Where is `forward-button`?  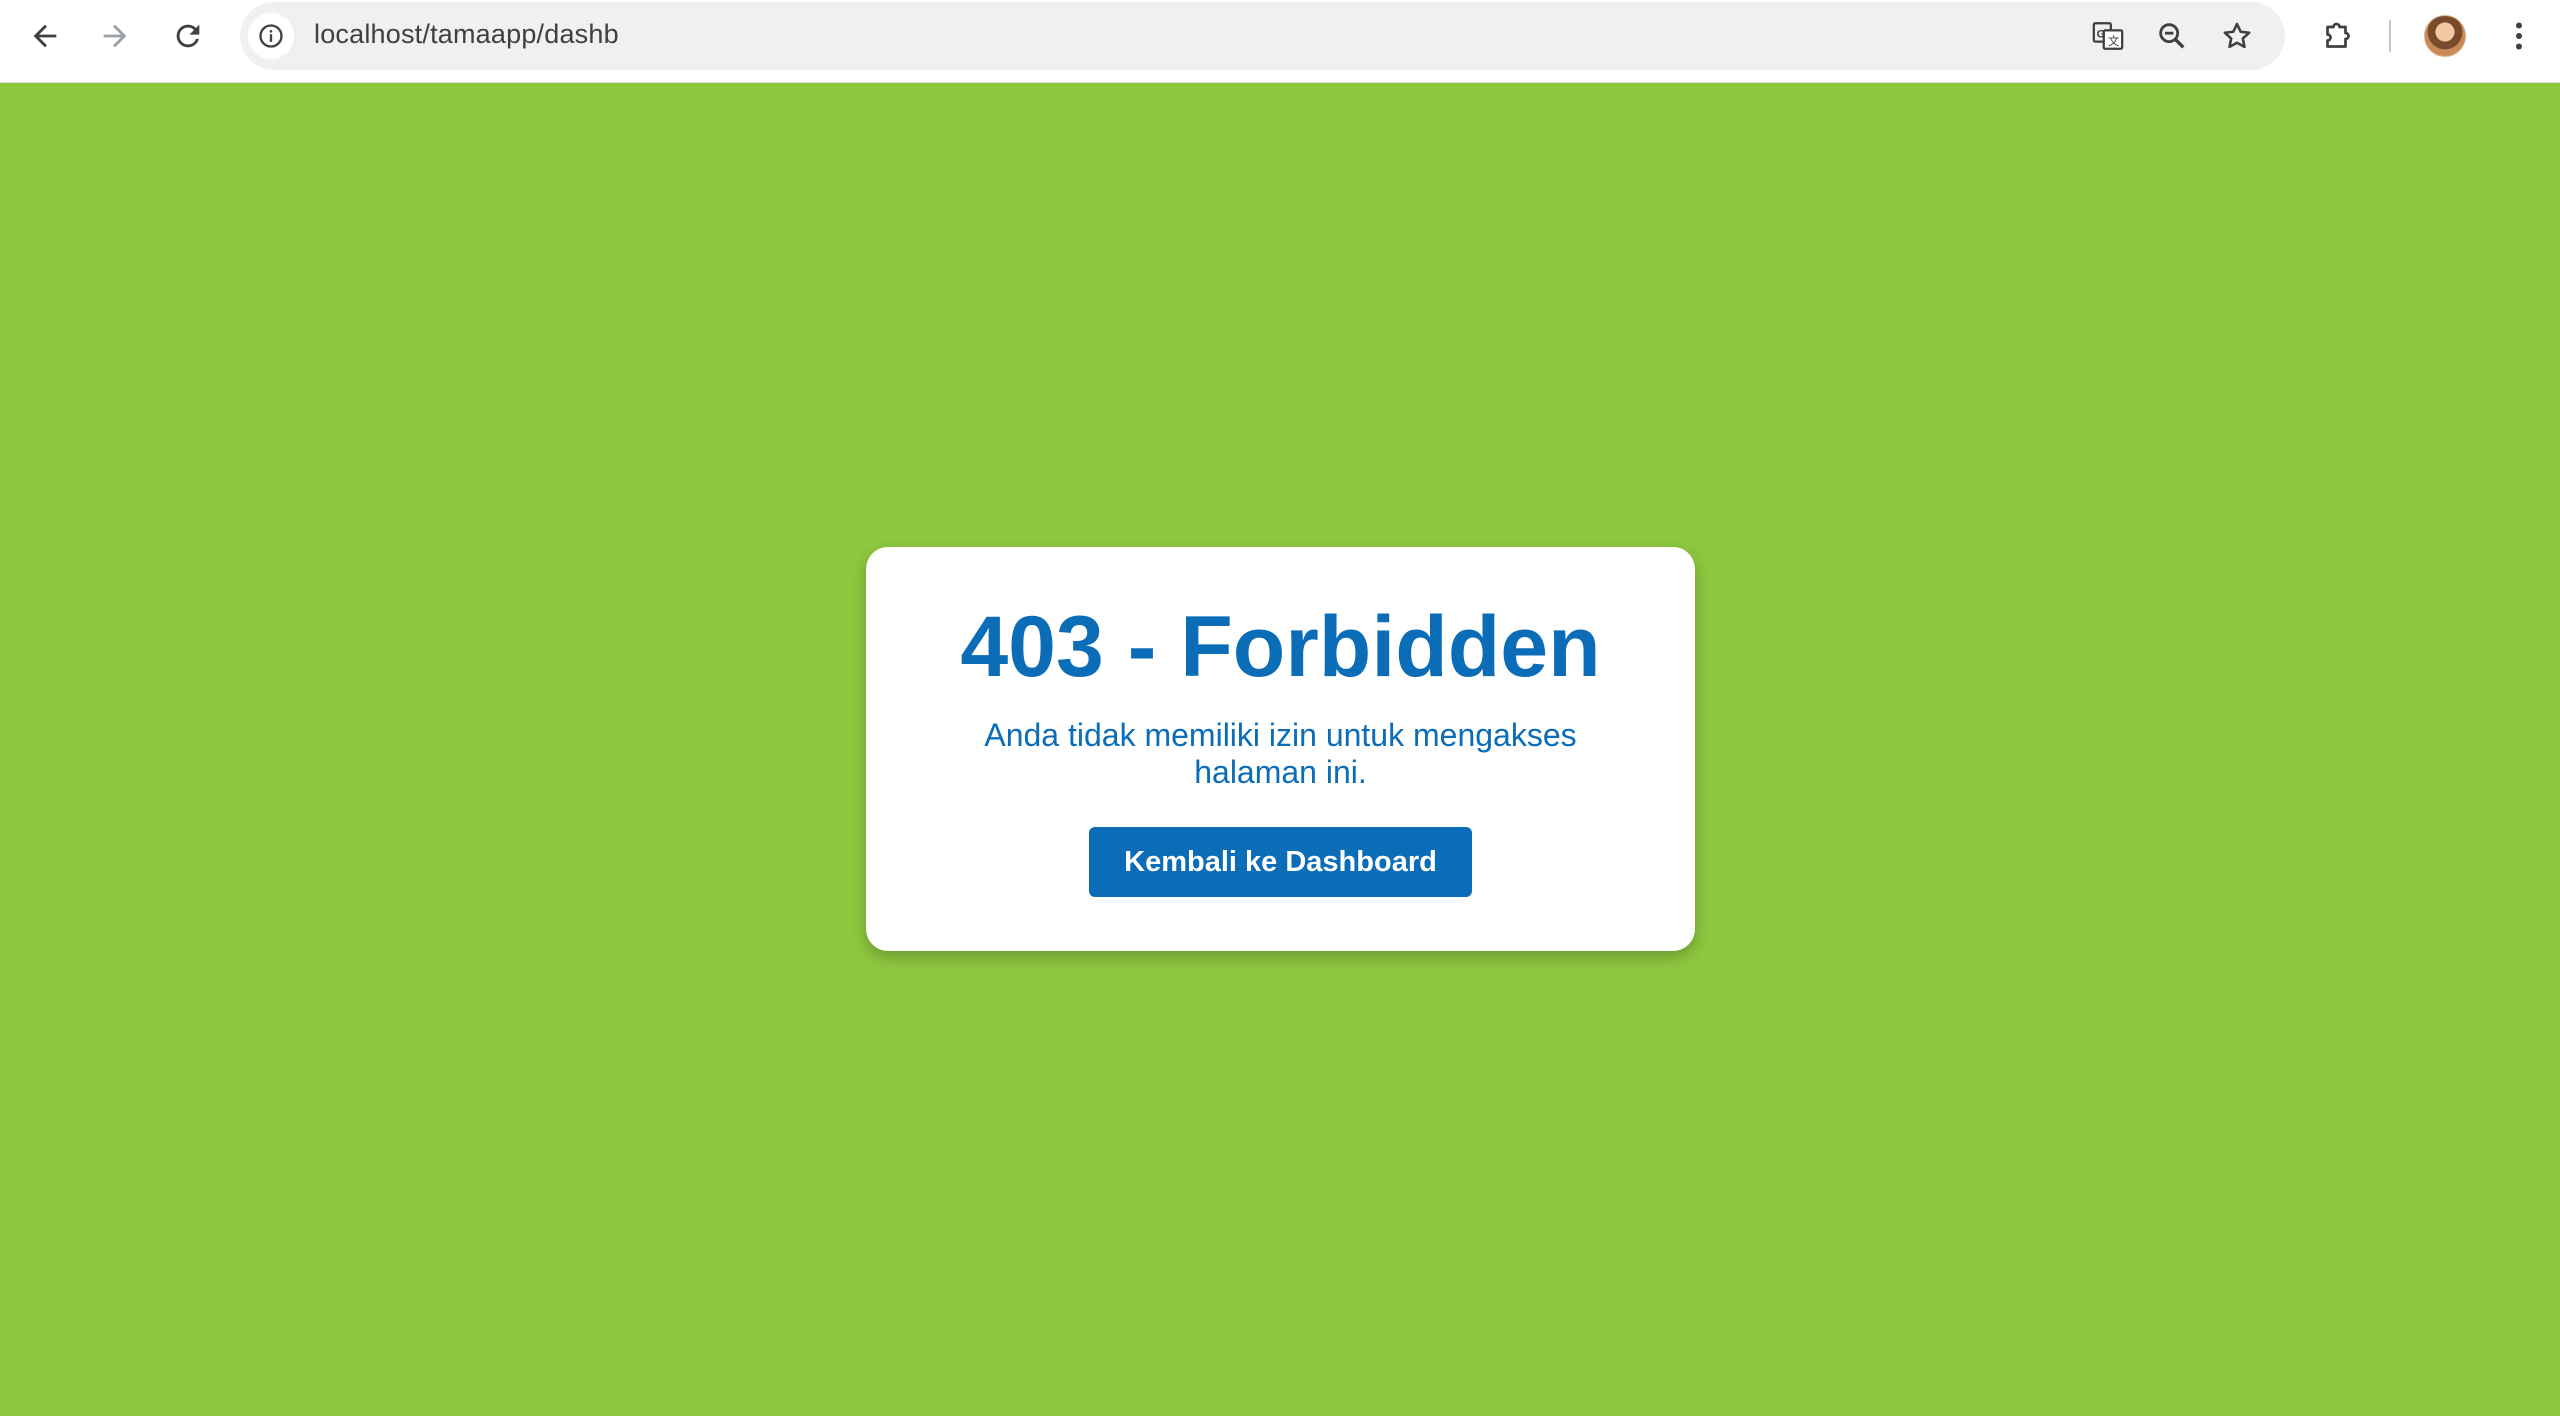
forward-button is located at coordinates (115, 36).